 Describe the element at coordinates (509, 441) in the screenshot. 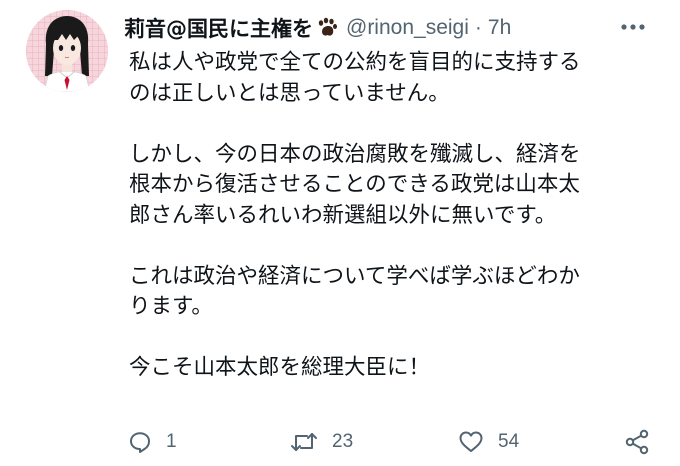

I see `like-count: 54` at that location.